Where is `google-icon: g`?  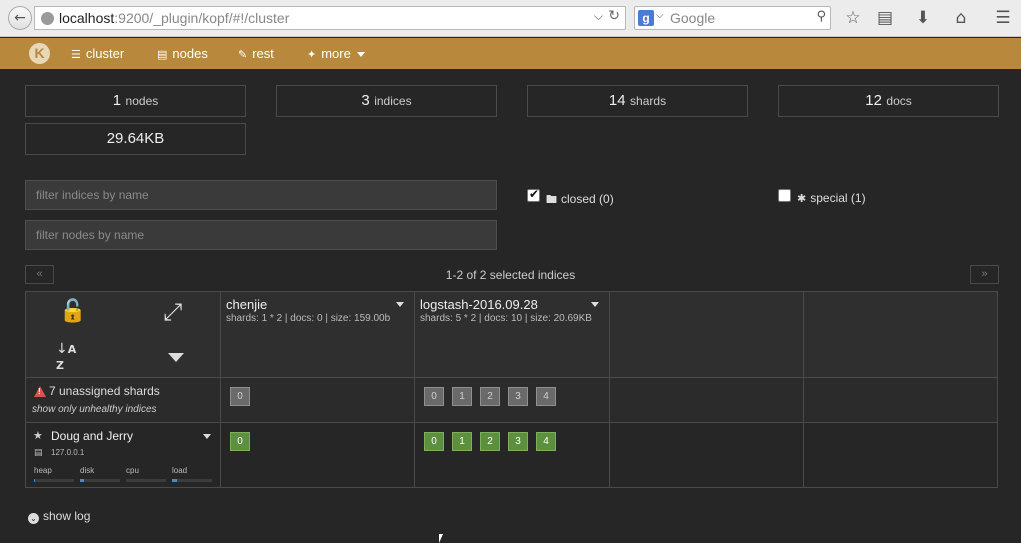 google-icon: g is located at coordinates (646, 18).